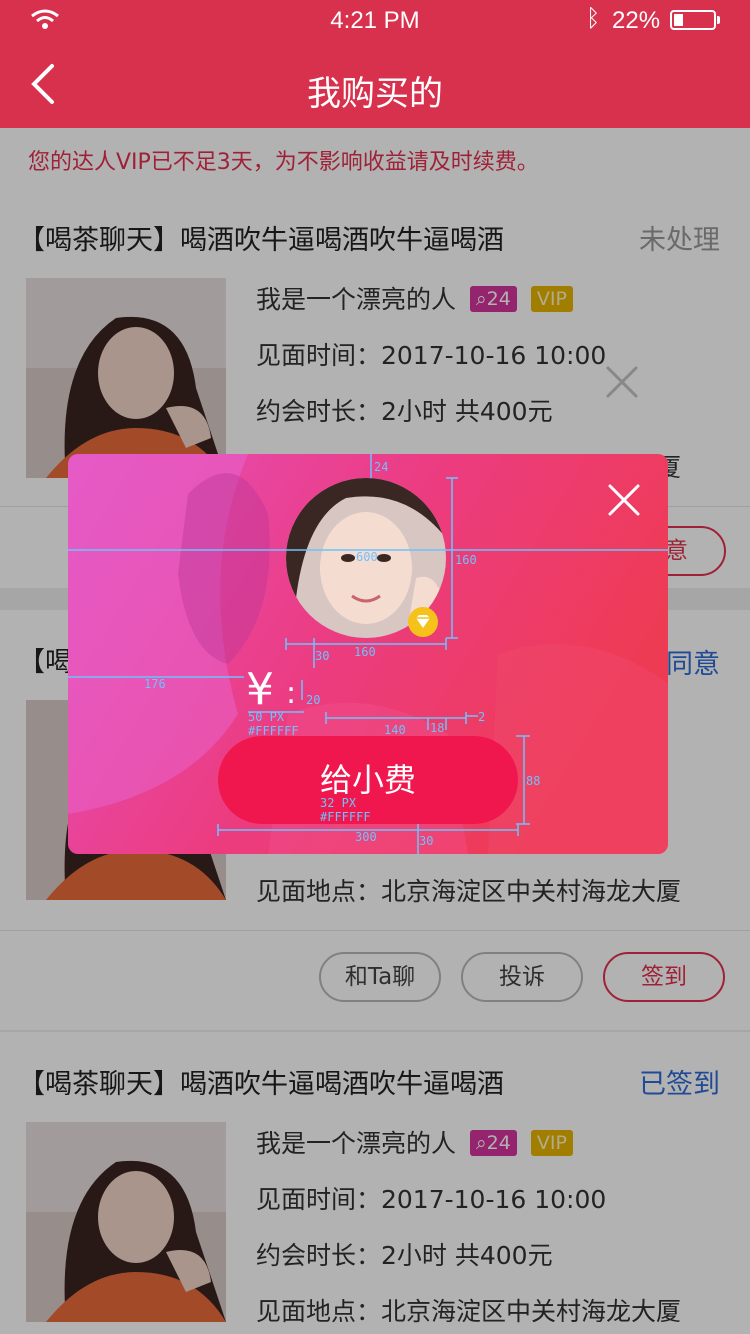 Image resolution: width=750 pixels, height=1334 pixels. Describe the element at coordinates (718, 20) in the screenshot. I see `battery-tip` at that location.